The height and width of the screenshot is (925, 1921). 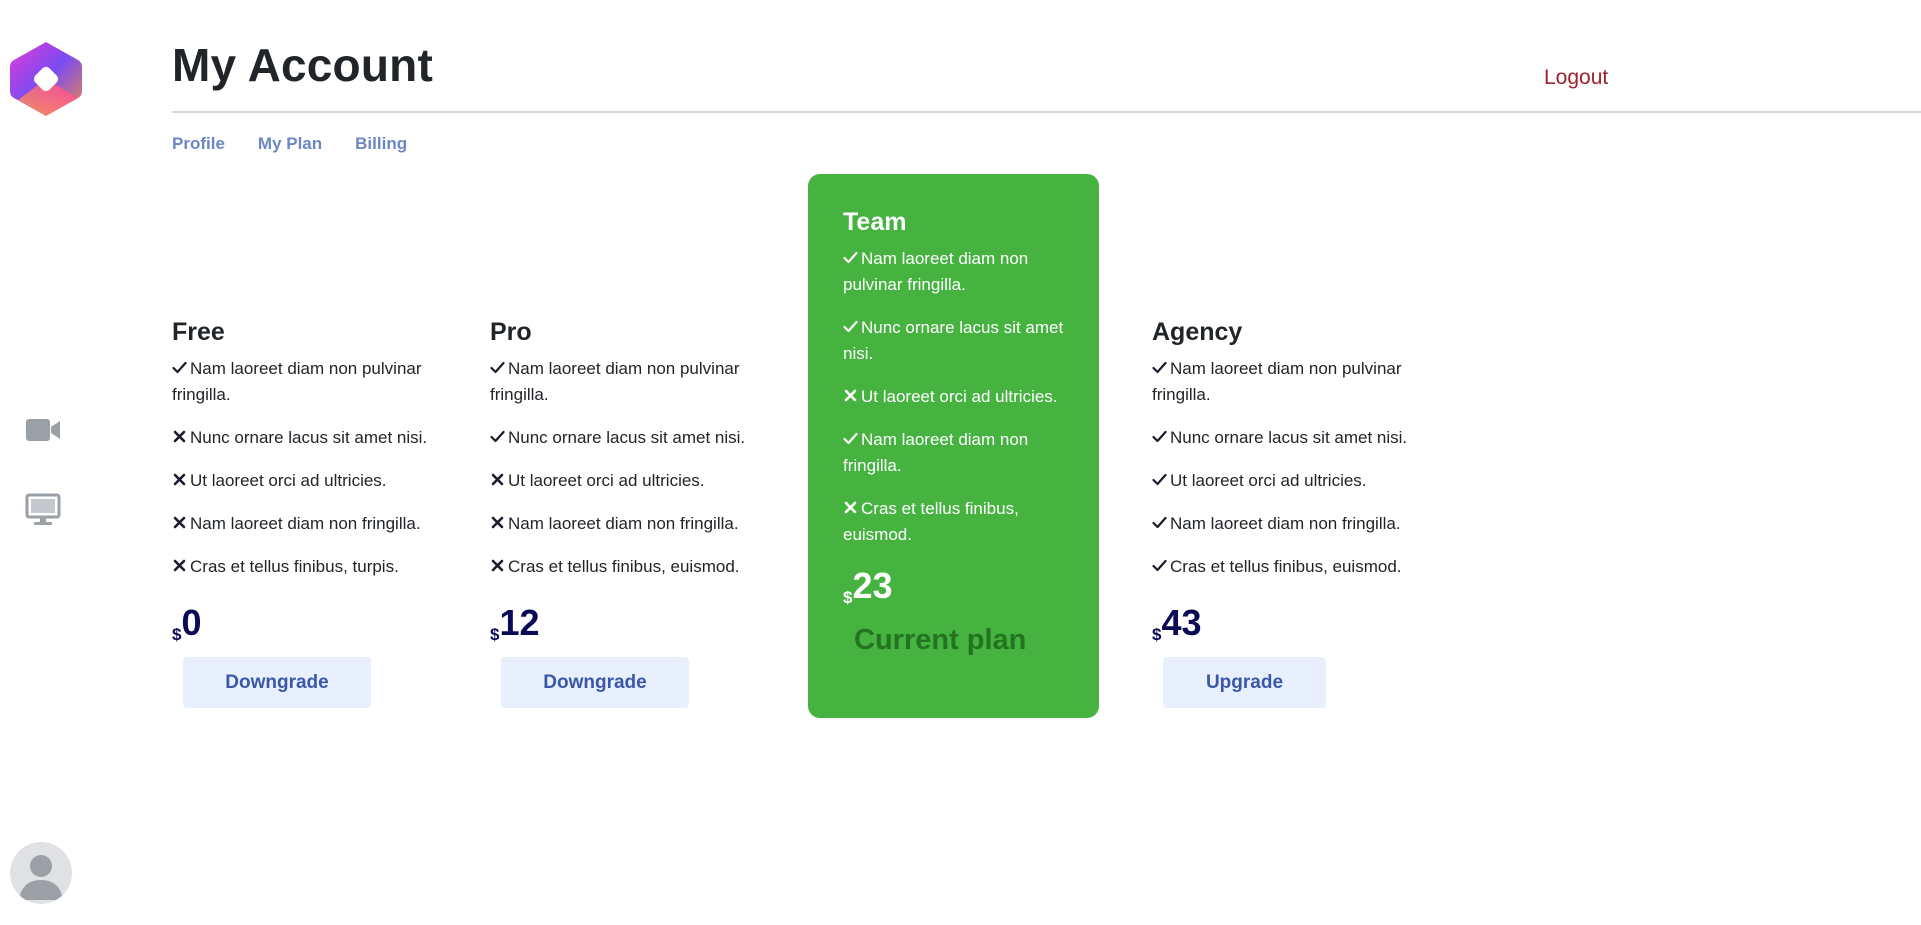 What do you see at coordinates (519, 622) in the screenshot?
I see `price-amount: 12` at bounding box center [519, 622].